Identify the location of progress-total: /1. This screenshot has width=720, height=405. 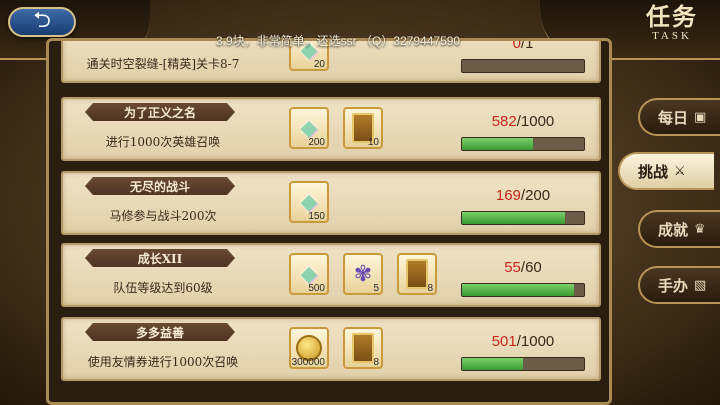
(527, 45).